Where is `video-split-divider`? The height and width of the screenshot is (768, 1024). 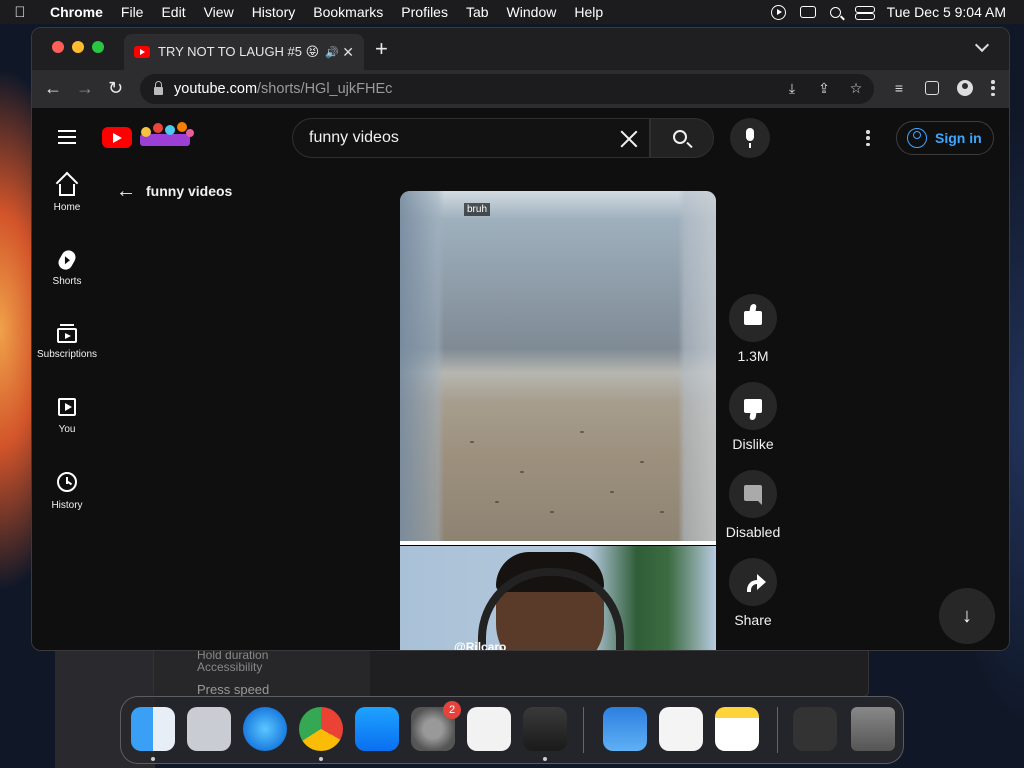 video-split-divider is located at coordinates (558, 543).